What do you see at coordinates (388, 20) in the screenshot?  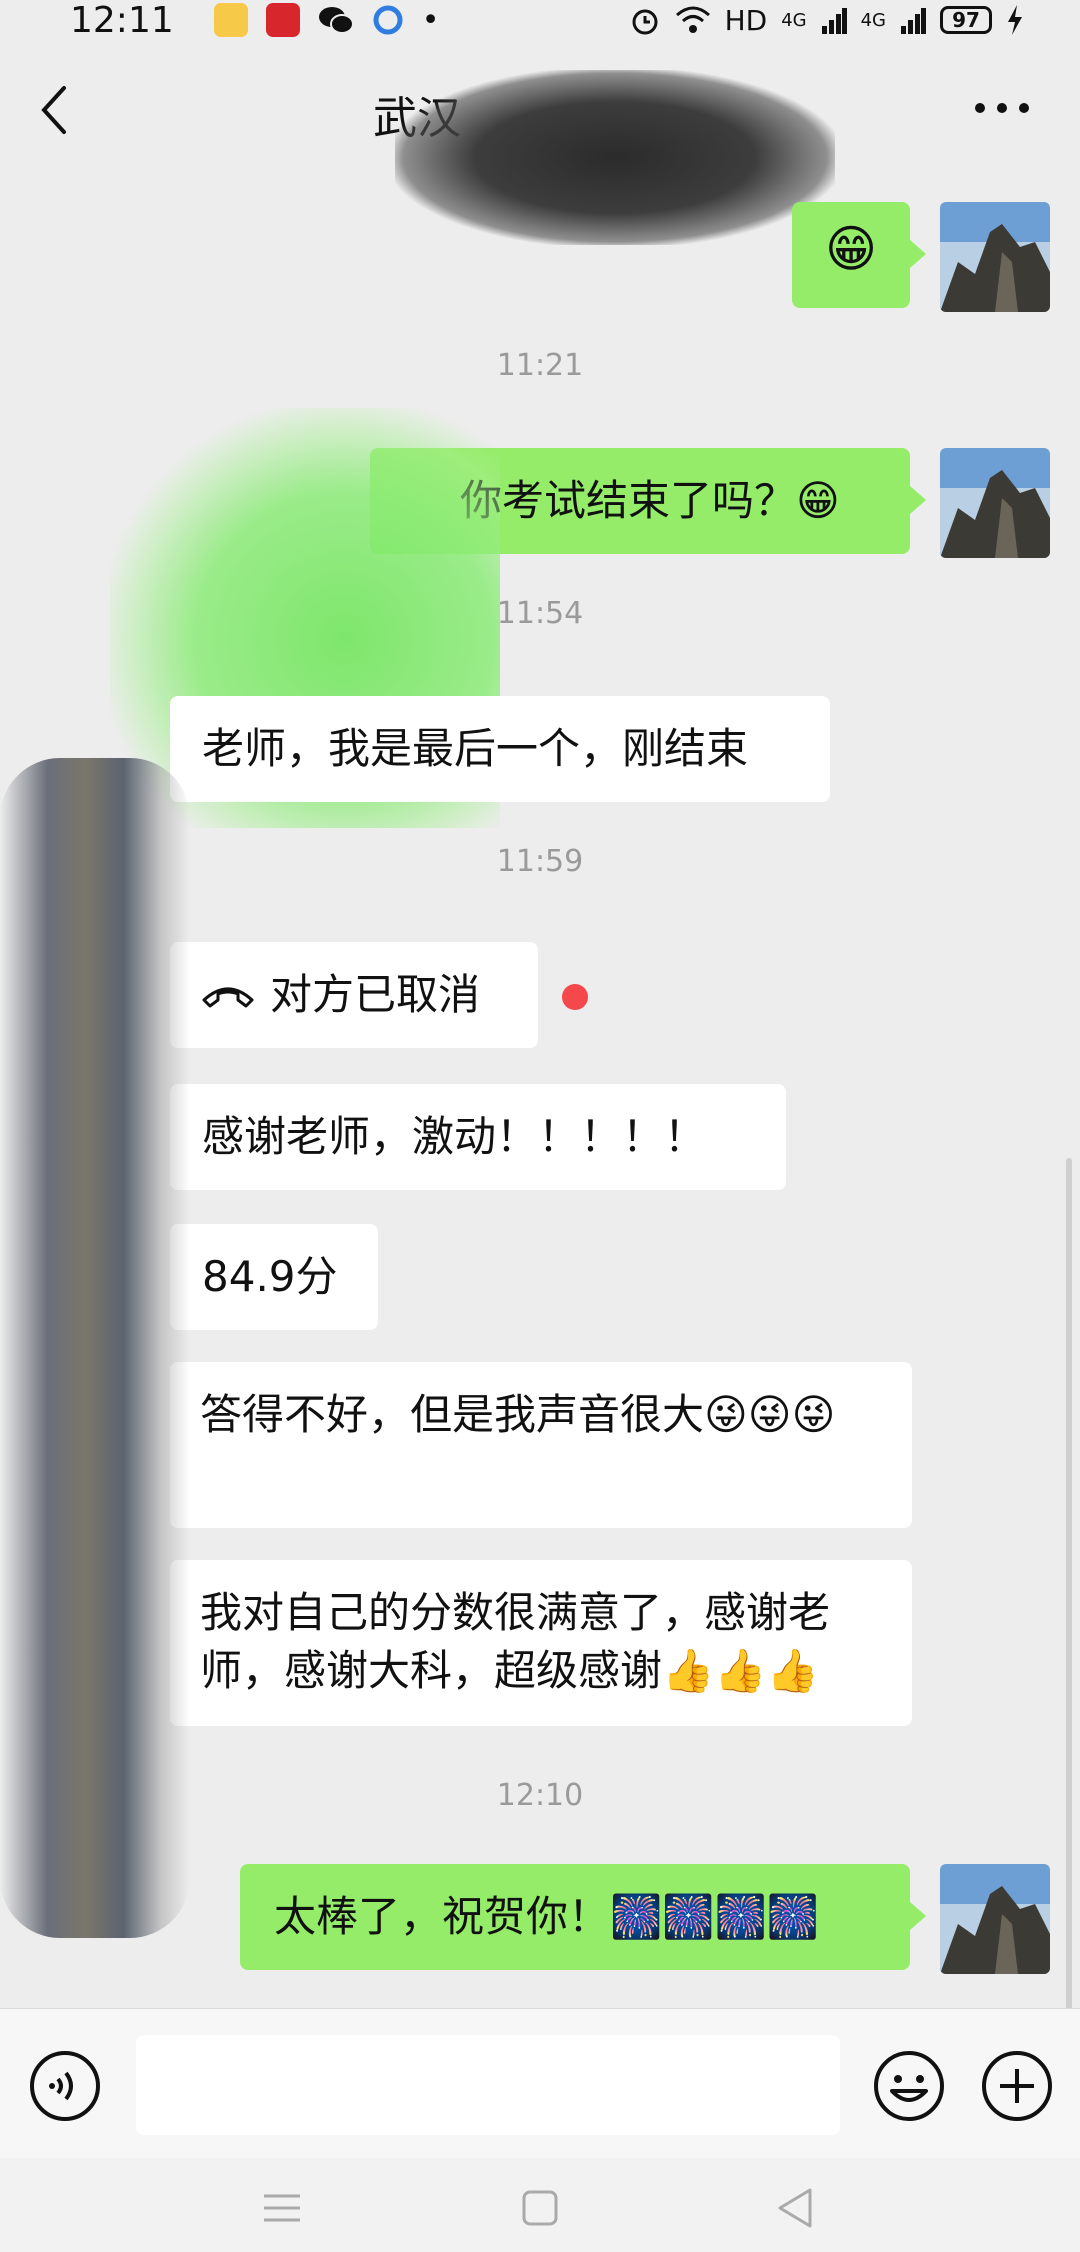 I see `browser-icon` at bounding box center [388, 20].